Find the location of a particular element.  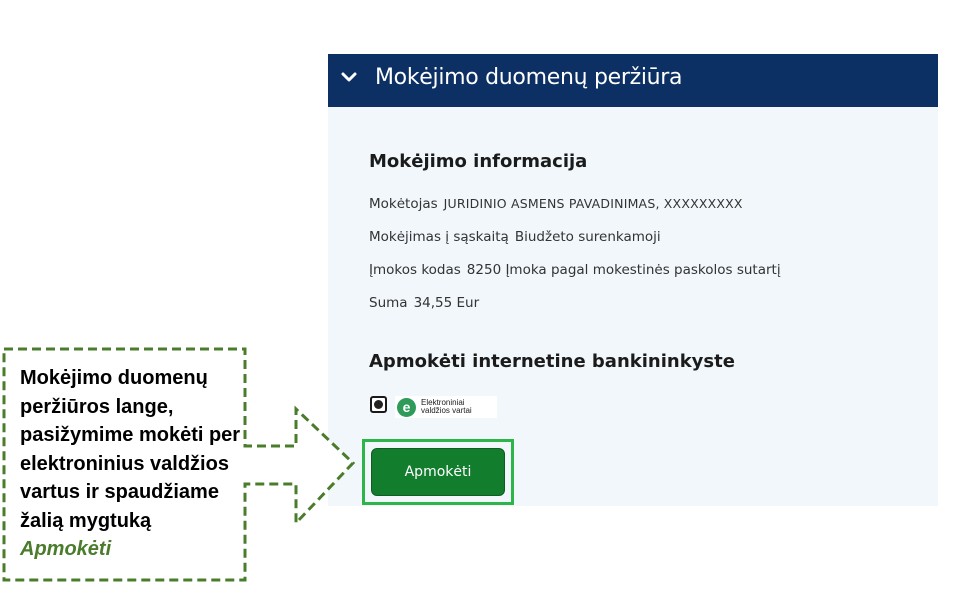

chevron-down-icon is located at coordinates (349, 77).